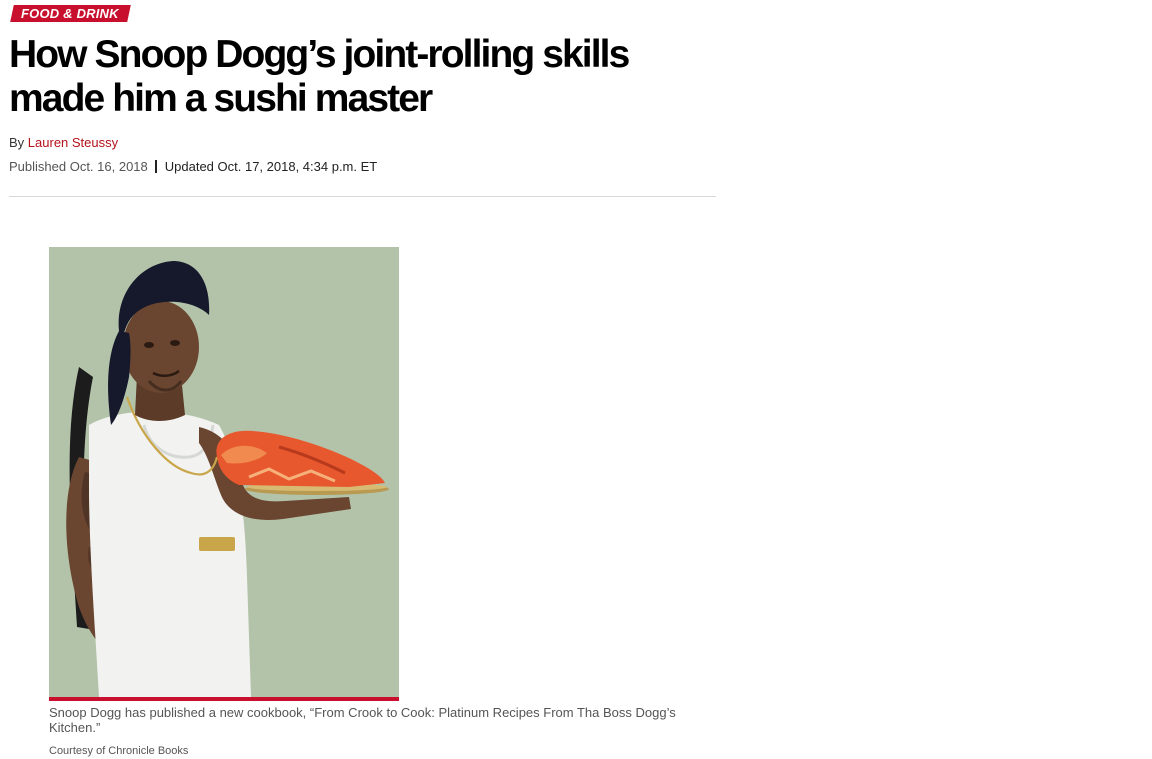  I want to click on published-date: Published Oct. 16, 2018, so click(78, 166).